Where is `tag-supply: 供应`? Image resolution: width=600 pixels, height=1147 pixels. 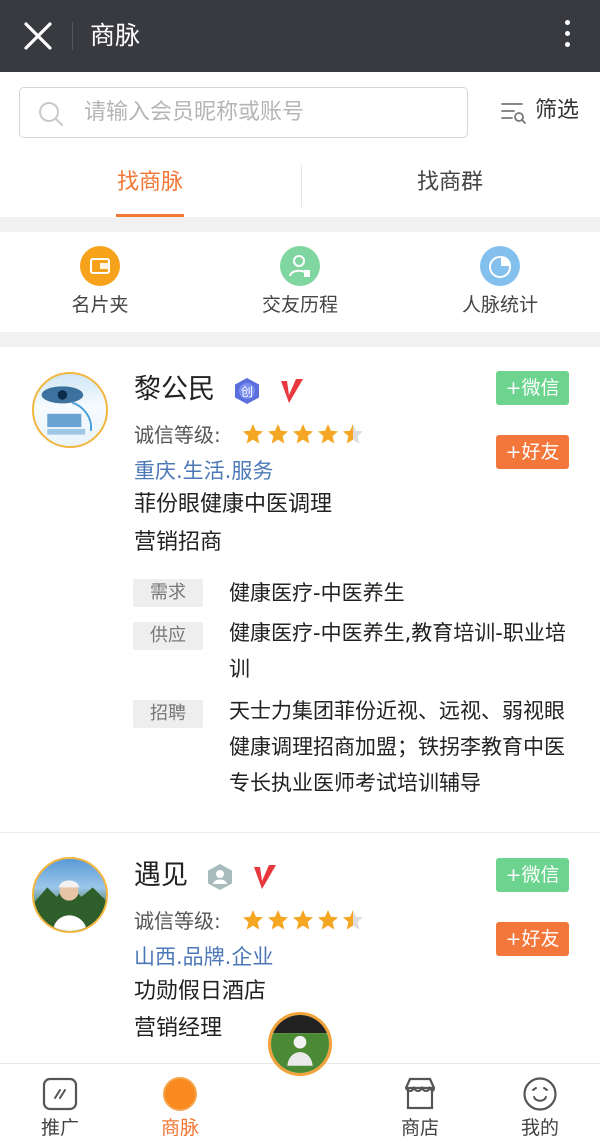
tag-supply: 供应 is located at coordinates (168, 636).